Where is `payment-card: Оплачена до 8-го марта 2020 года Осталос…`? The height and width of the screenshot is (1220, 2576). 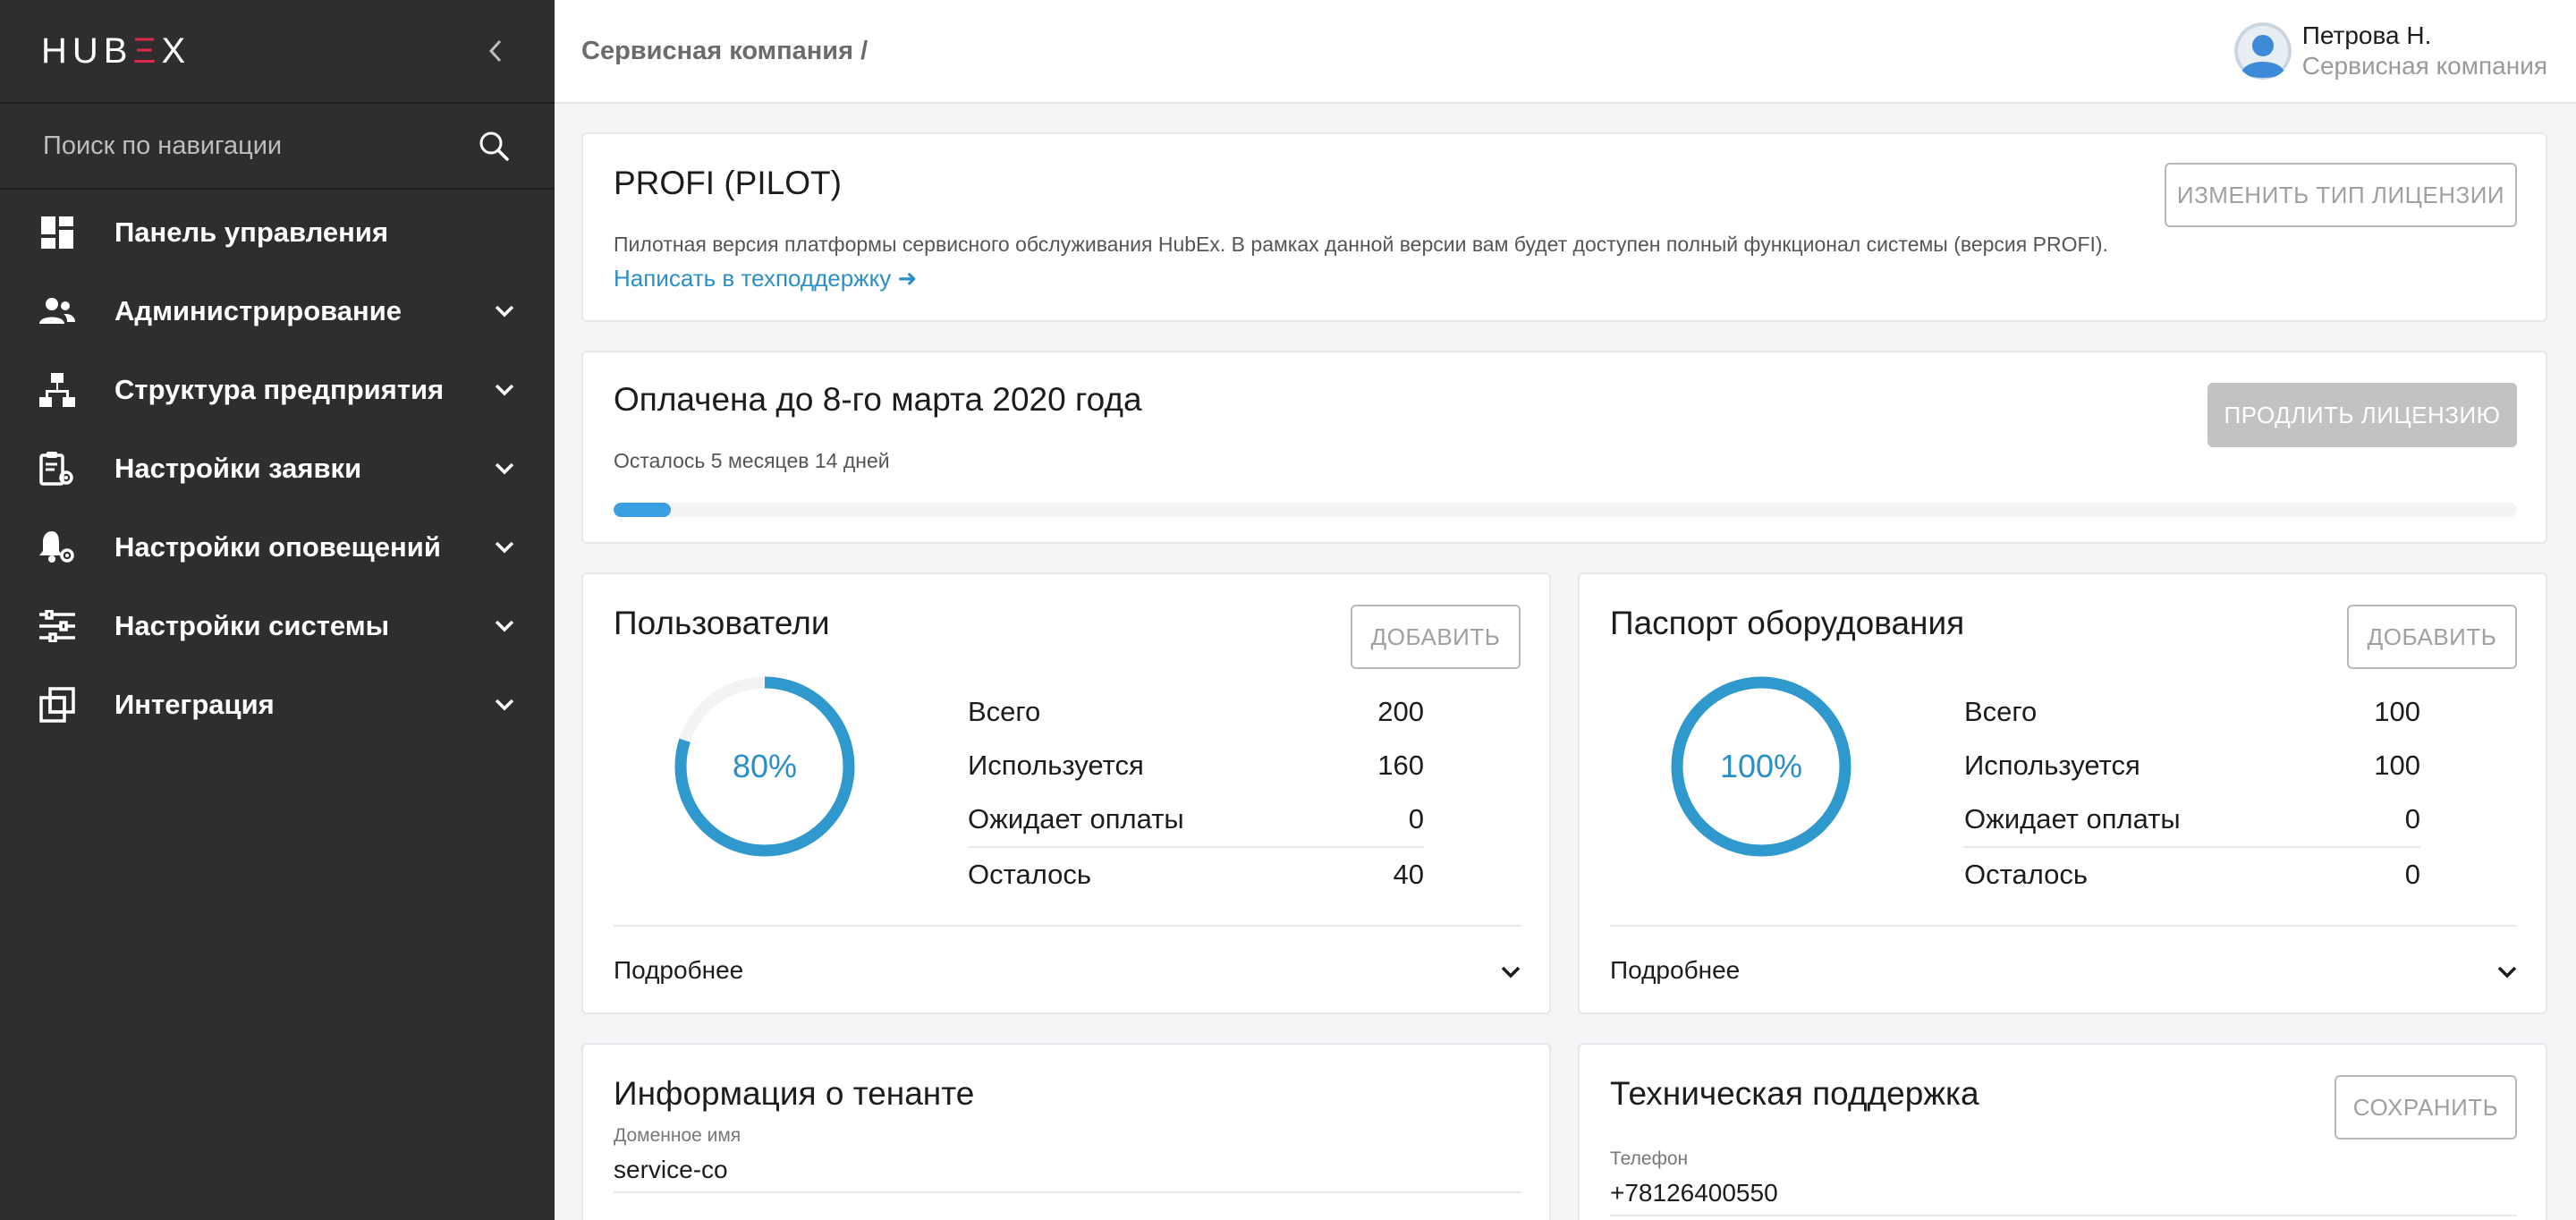
payment-card: Оплачена до 8-го марта 2020 года Осталос… is located at coordinates (1564, 447).